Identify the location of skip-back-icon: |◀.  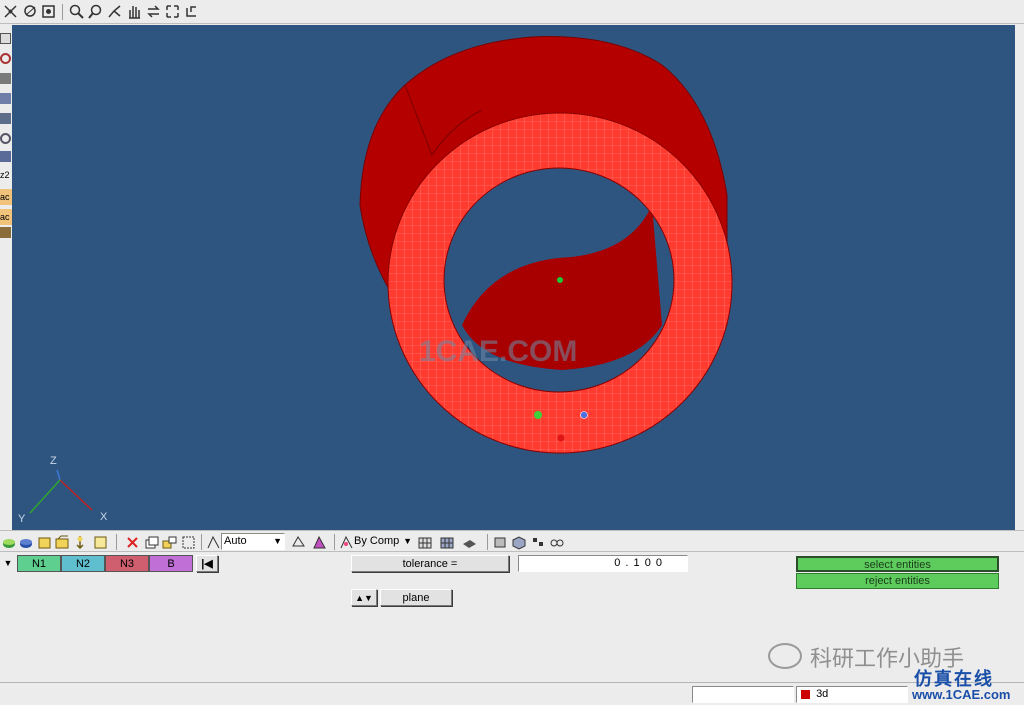
(207, 564).